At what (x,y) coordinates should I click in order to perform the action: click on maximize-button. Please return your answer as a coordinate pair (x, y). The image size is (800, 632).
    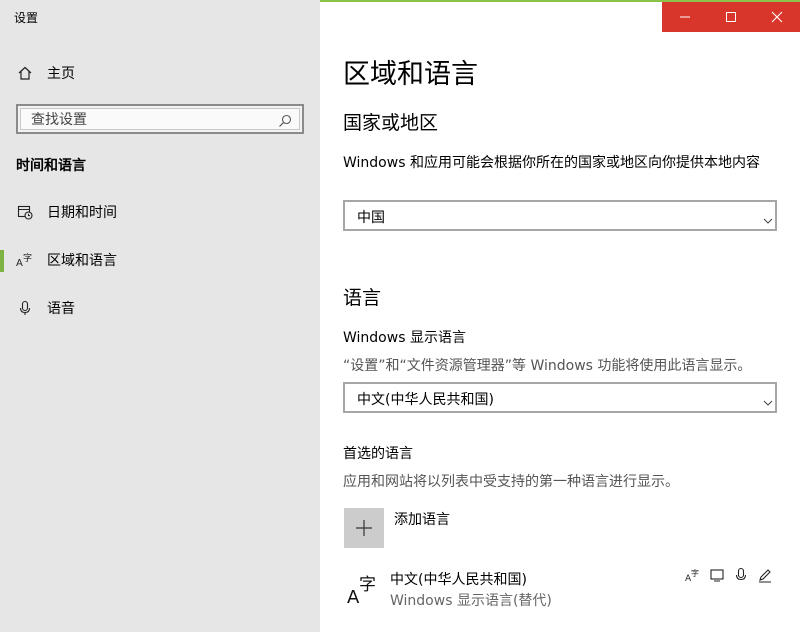
    Looking at the image, I should click on (731, 17).